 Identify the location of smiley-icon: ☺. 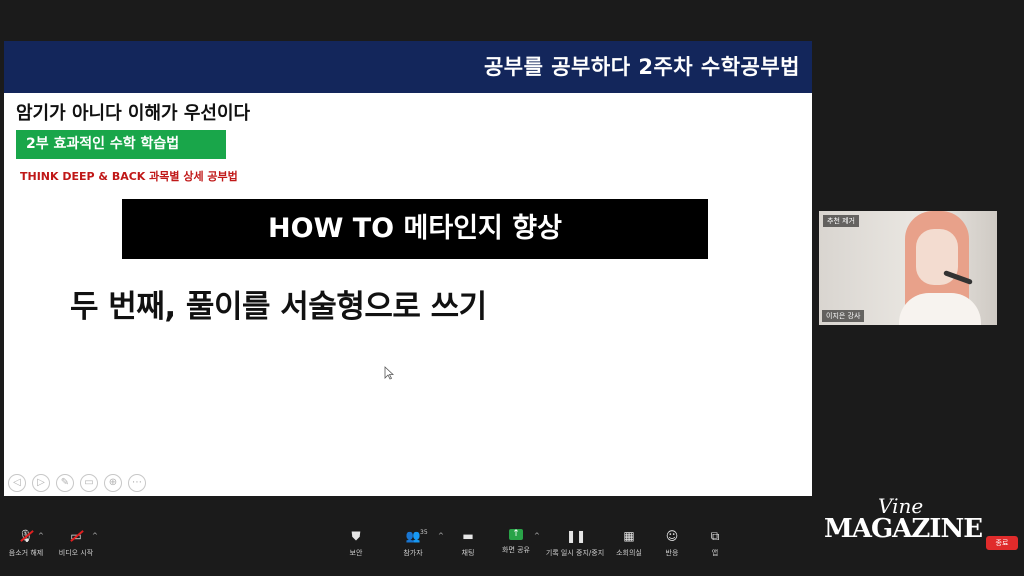
(672, 536).